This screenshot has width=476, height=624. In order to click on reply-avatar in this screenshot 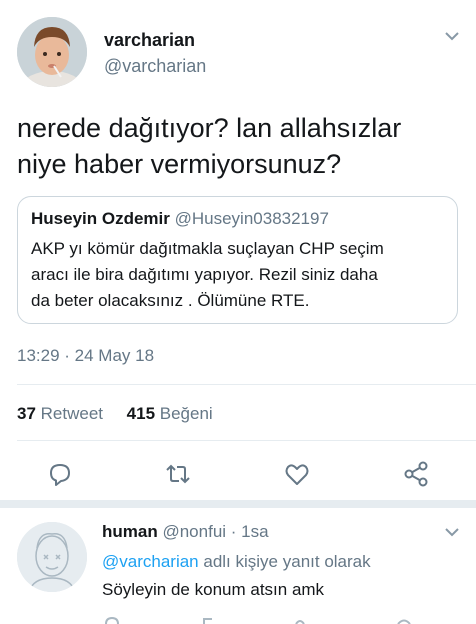, I will do `click(52, 557)`.